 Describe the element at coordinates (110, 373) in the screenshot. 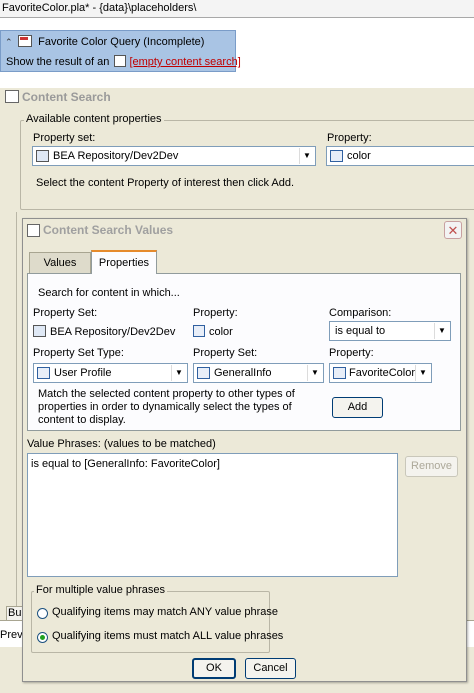

I see `property-set-type-select: User Profile ▼` at that location.